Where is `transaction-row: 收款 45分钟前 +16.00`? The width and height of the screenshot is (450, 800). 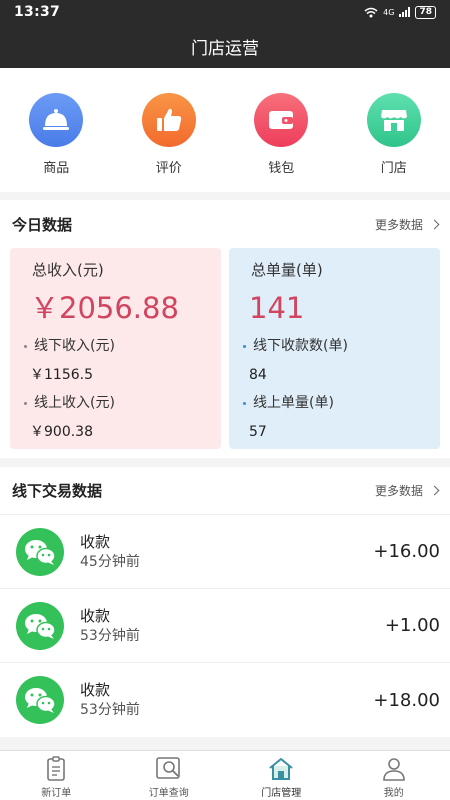
transaction-row: 收款 45分钟前 +16.00 is located at coordinates (225, 552).